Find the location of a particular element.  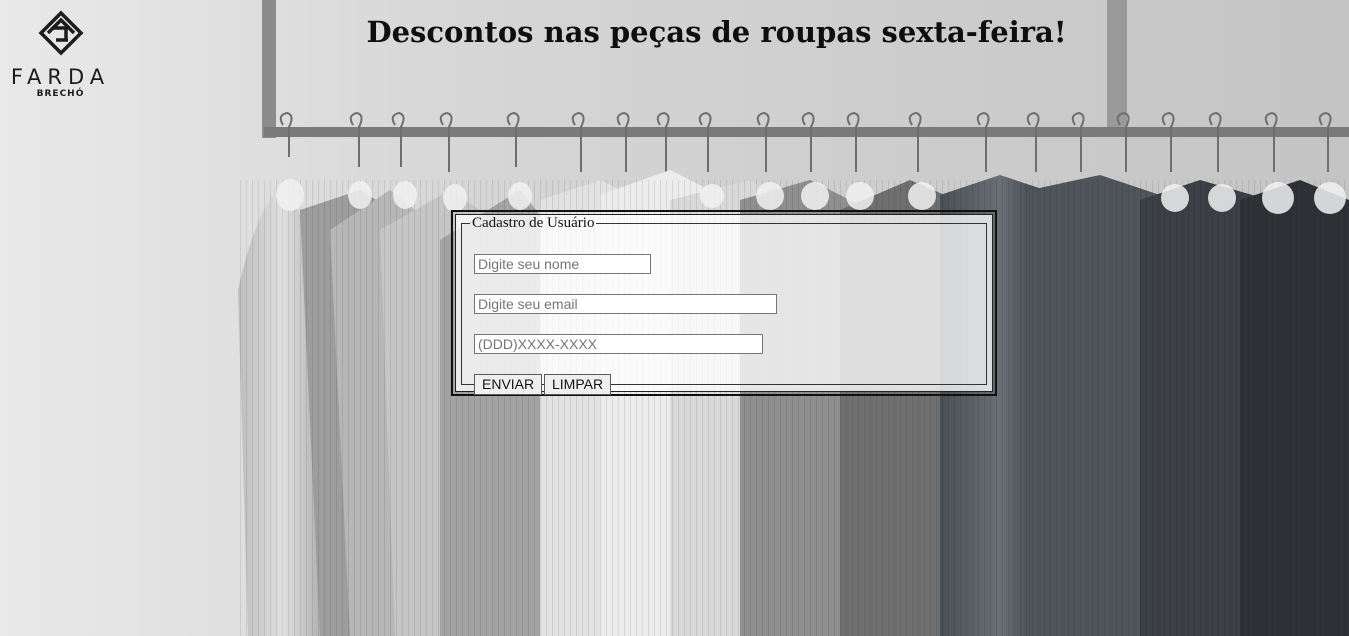

signup-form-panel: Cadastro de Usuário ENVIAR LIMPAR is located at coordinates (724, 304).